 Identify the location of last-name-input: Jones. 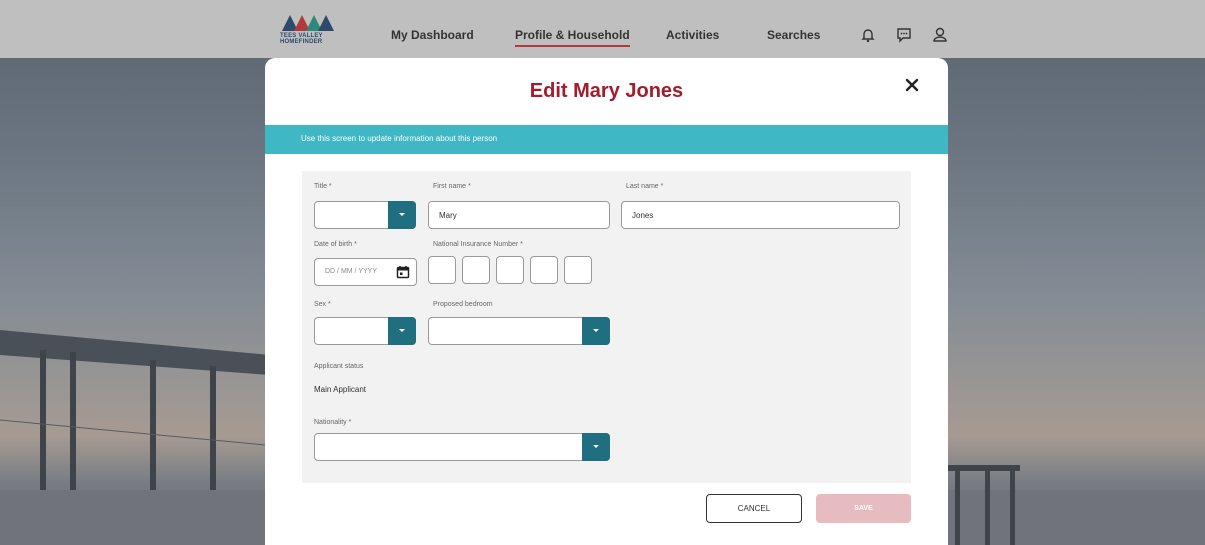
(760, 215).